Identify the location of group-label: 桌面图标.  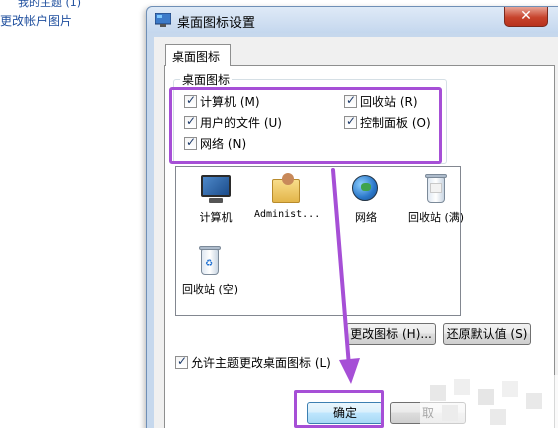
(206, 79).